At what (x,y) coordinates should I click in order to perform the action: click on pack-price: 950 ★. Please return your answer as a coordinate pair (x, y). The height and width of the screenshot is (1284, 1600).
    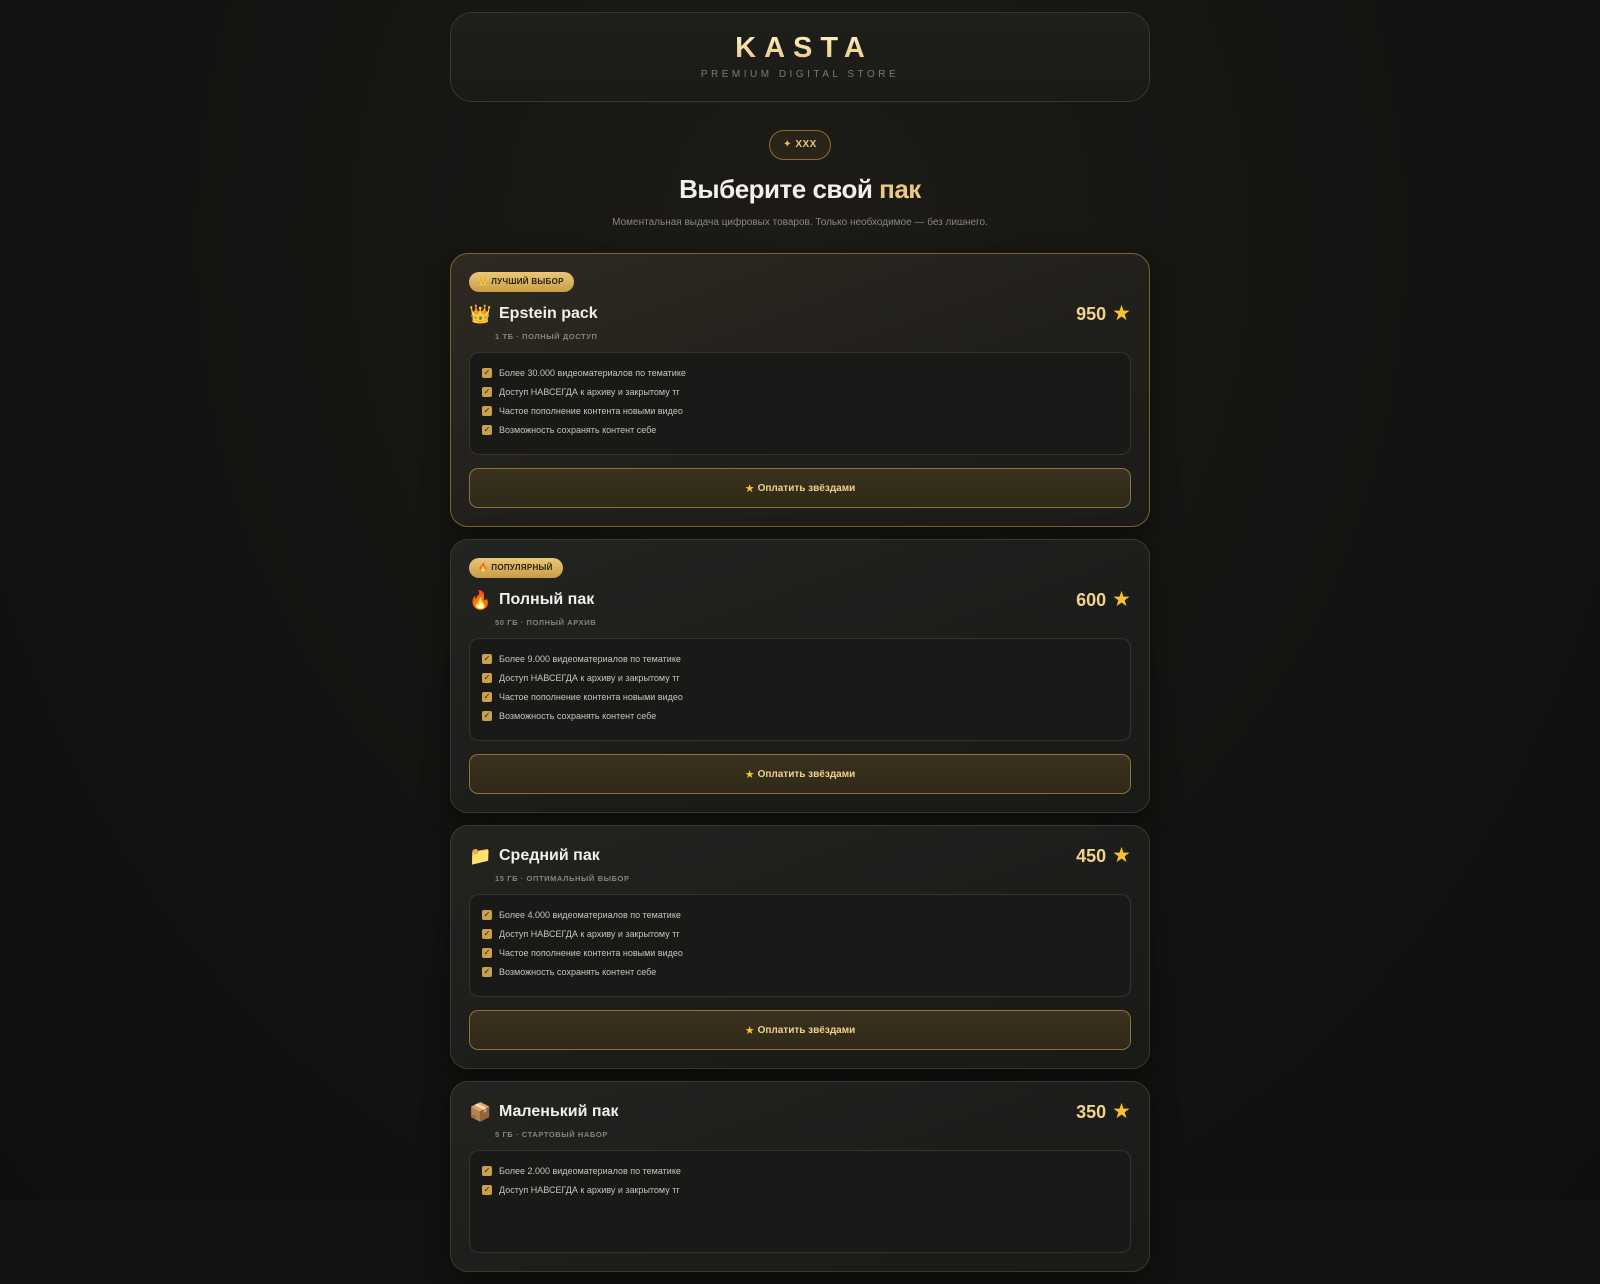
    Looking at the image, I should click on (1103, 313).